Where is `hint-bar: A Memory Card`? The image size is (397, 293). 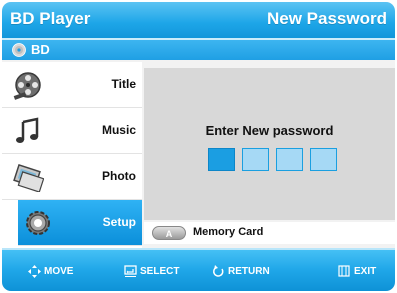 hint-bar: A Memory Card is located at coordinates (269, 233).